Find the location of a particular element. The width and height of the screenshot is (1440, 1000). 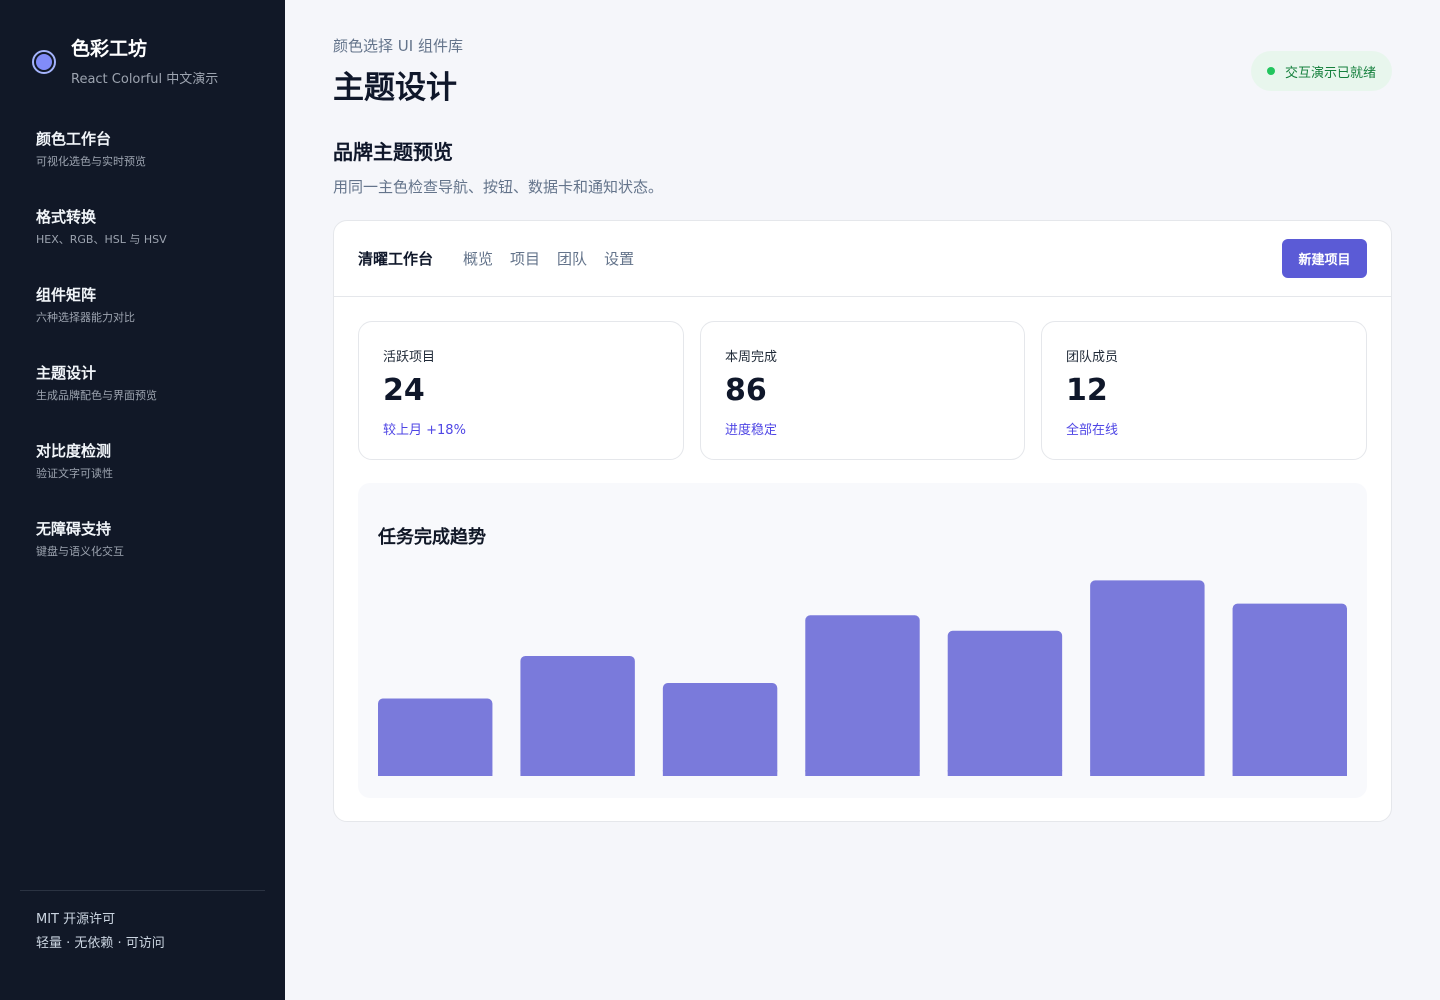

sidebar-item-theme-design: 主题设计 生成品牌配色与界面预览 is located at coordinates (101, 401).